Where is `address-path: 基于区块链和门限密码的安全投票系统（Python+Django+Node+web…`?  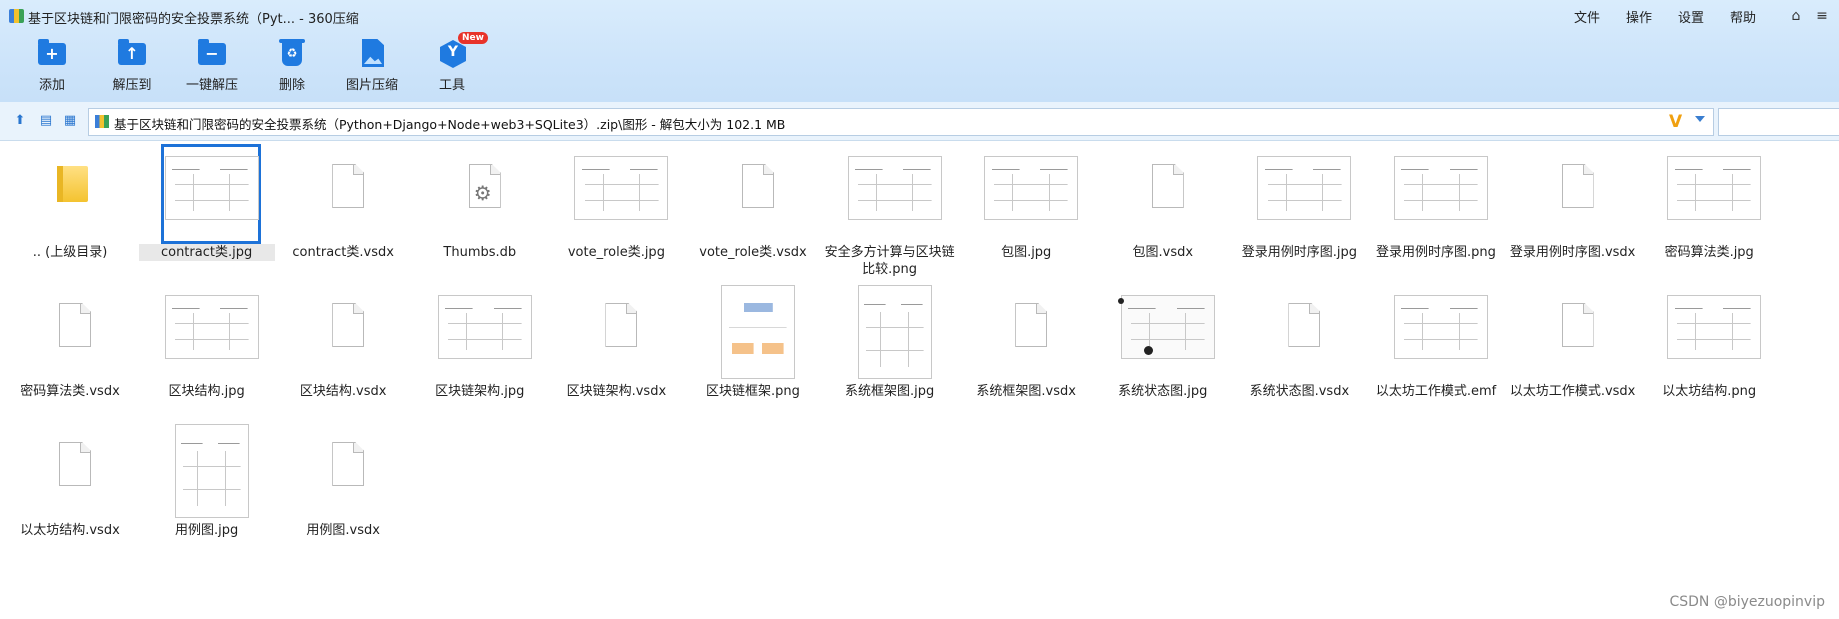
address-path: 基于区块链和门限密码的安全投票系统（Python+Django+Node+web… is located at coordinates (450, 124).